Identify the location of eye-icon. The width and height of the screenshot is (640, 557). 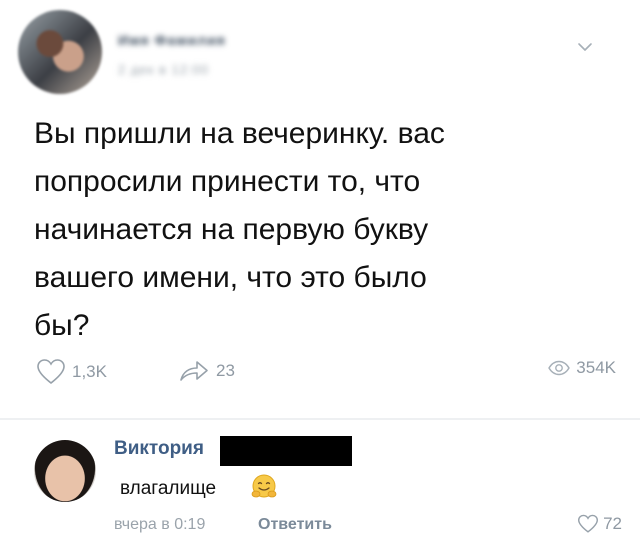
(559, 368).